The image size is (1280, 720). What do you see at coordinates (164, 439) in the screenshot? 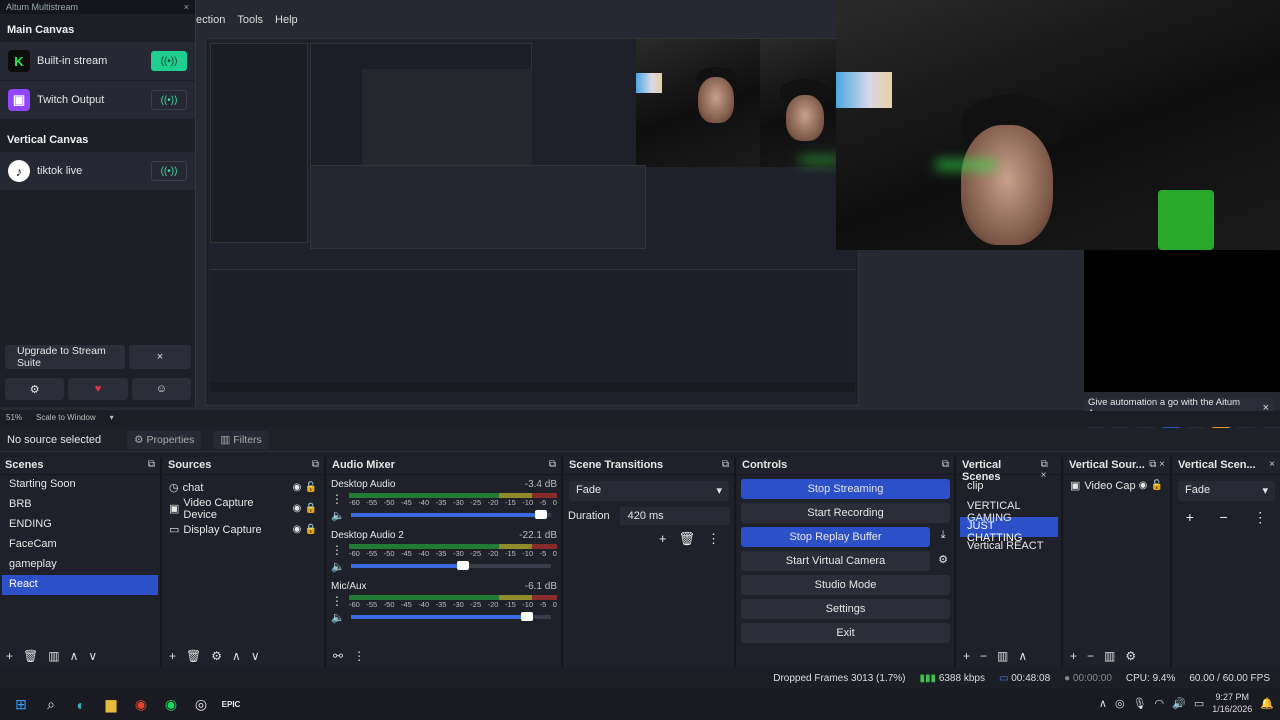
I see `properties-button: ⚙ Properties` at bounding box center [164, 439].